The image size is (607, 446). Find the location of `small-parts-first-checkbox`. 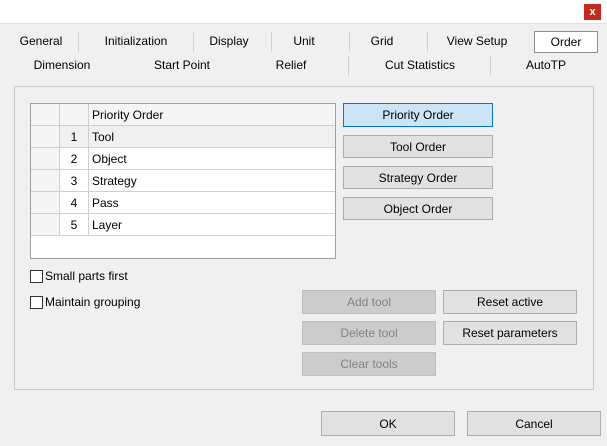

small-parts-first-checkbox is located at coordinates (36, 276).